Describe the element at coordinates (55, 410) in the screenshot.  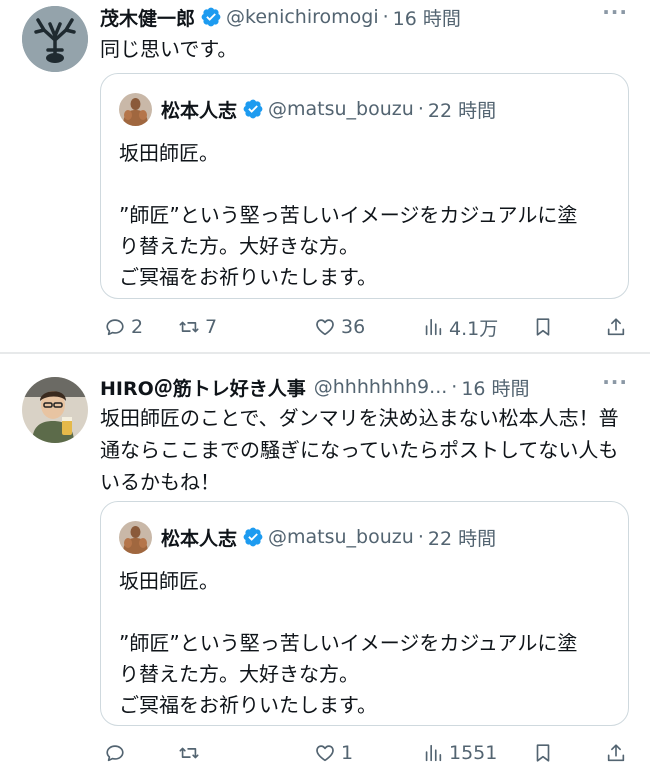
I see `person-avatar-icon` at that location.